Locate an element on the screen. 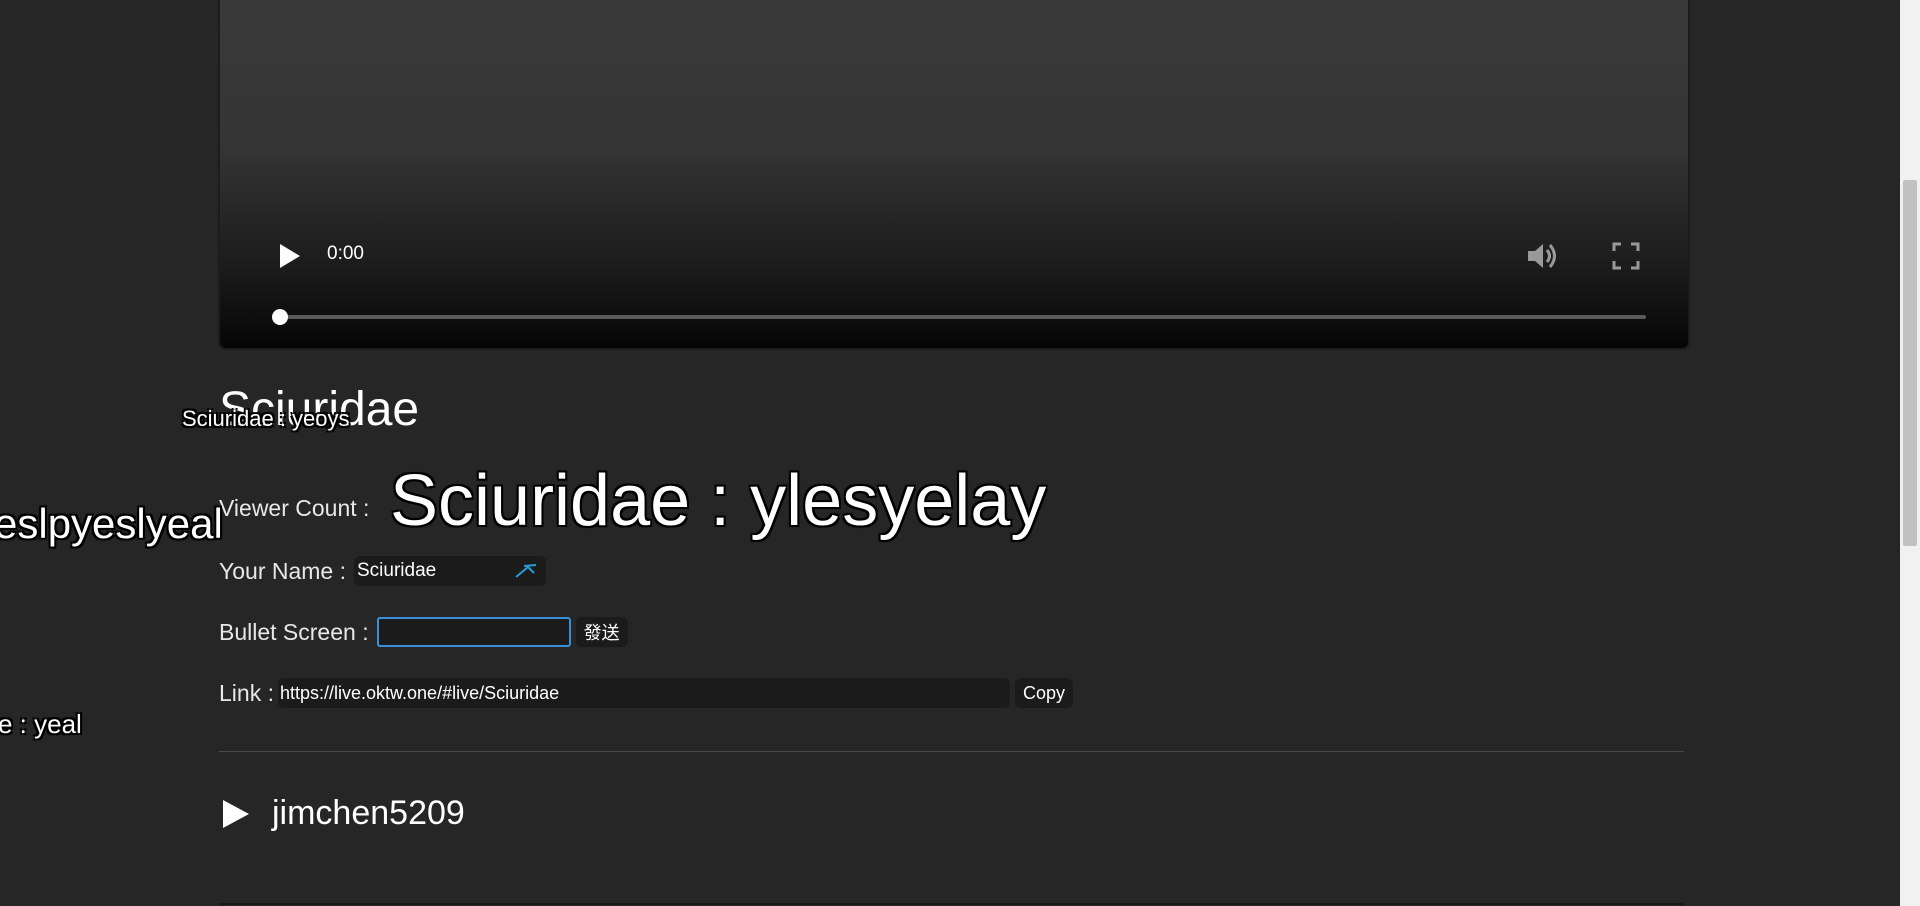  expand-triangle-icon is located at coordinates (236, 813).